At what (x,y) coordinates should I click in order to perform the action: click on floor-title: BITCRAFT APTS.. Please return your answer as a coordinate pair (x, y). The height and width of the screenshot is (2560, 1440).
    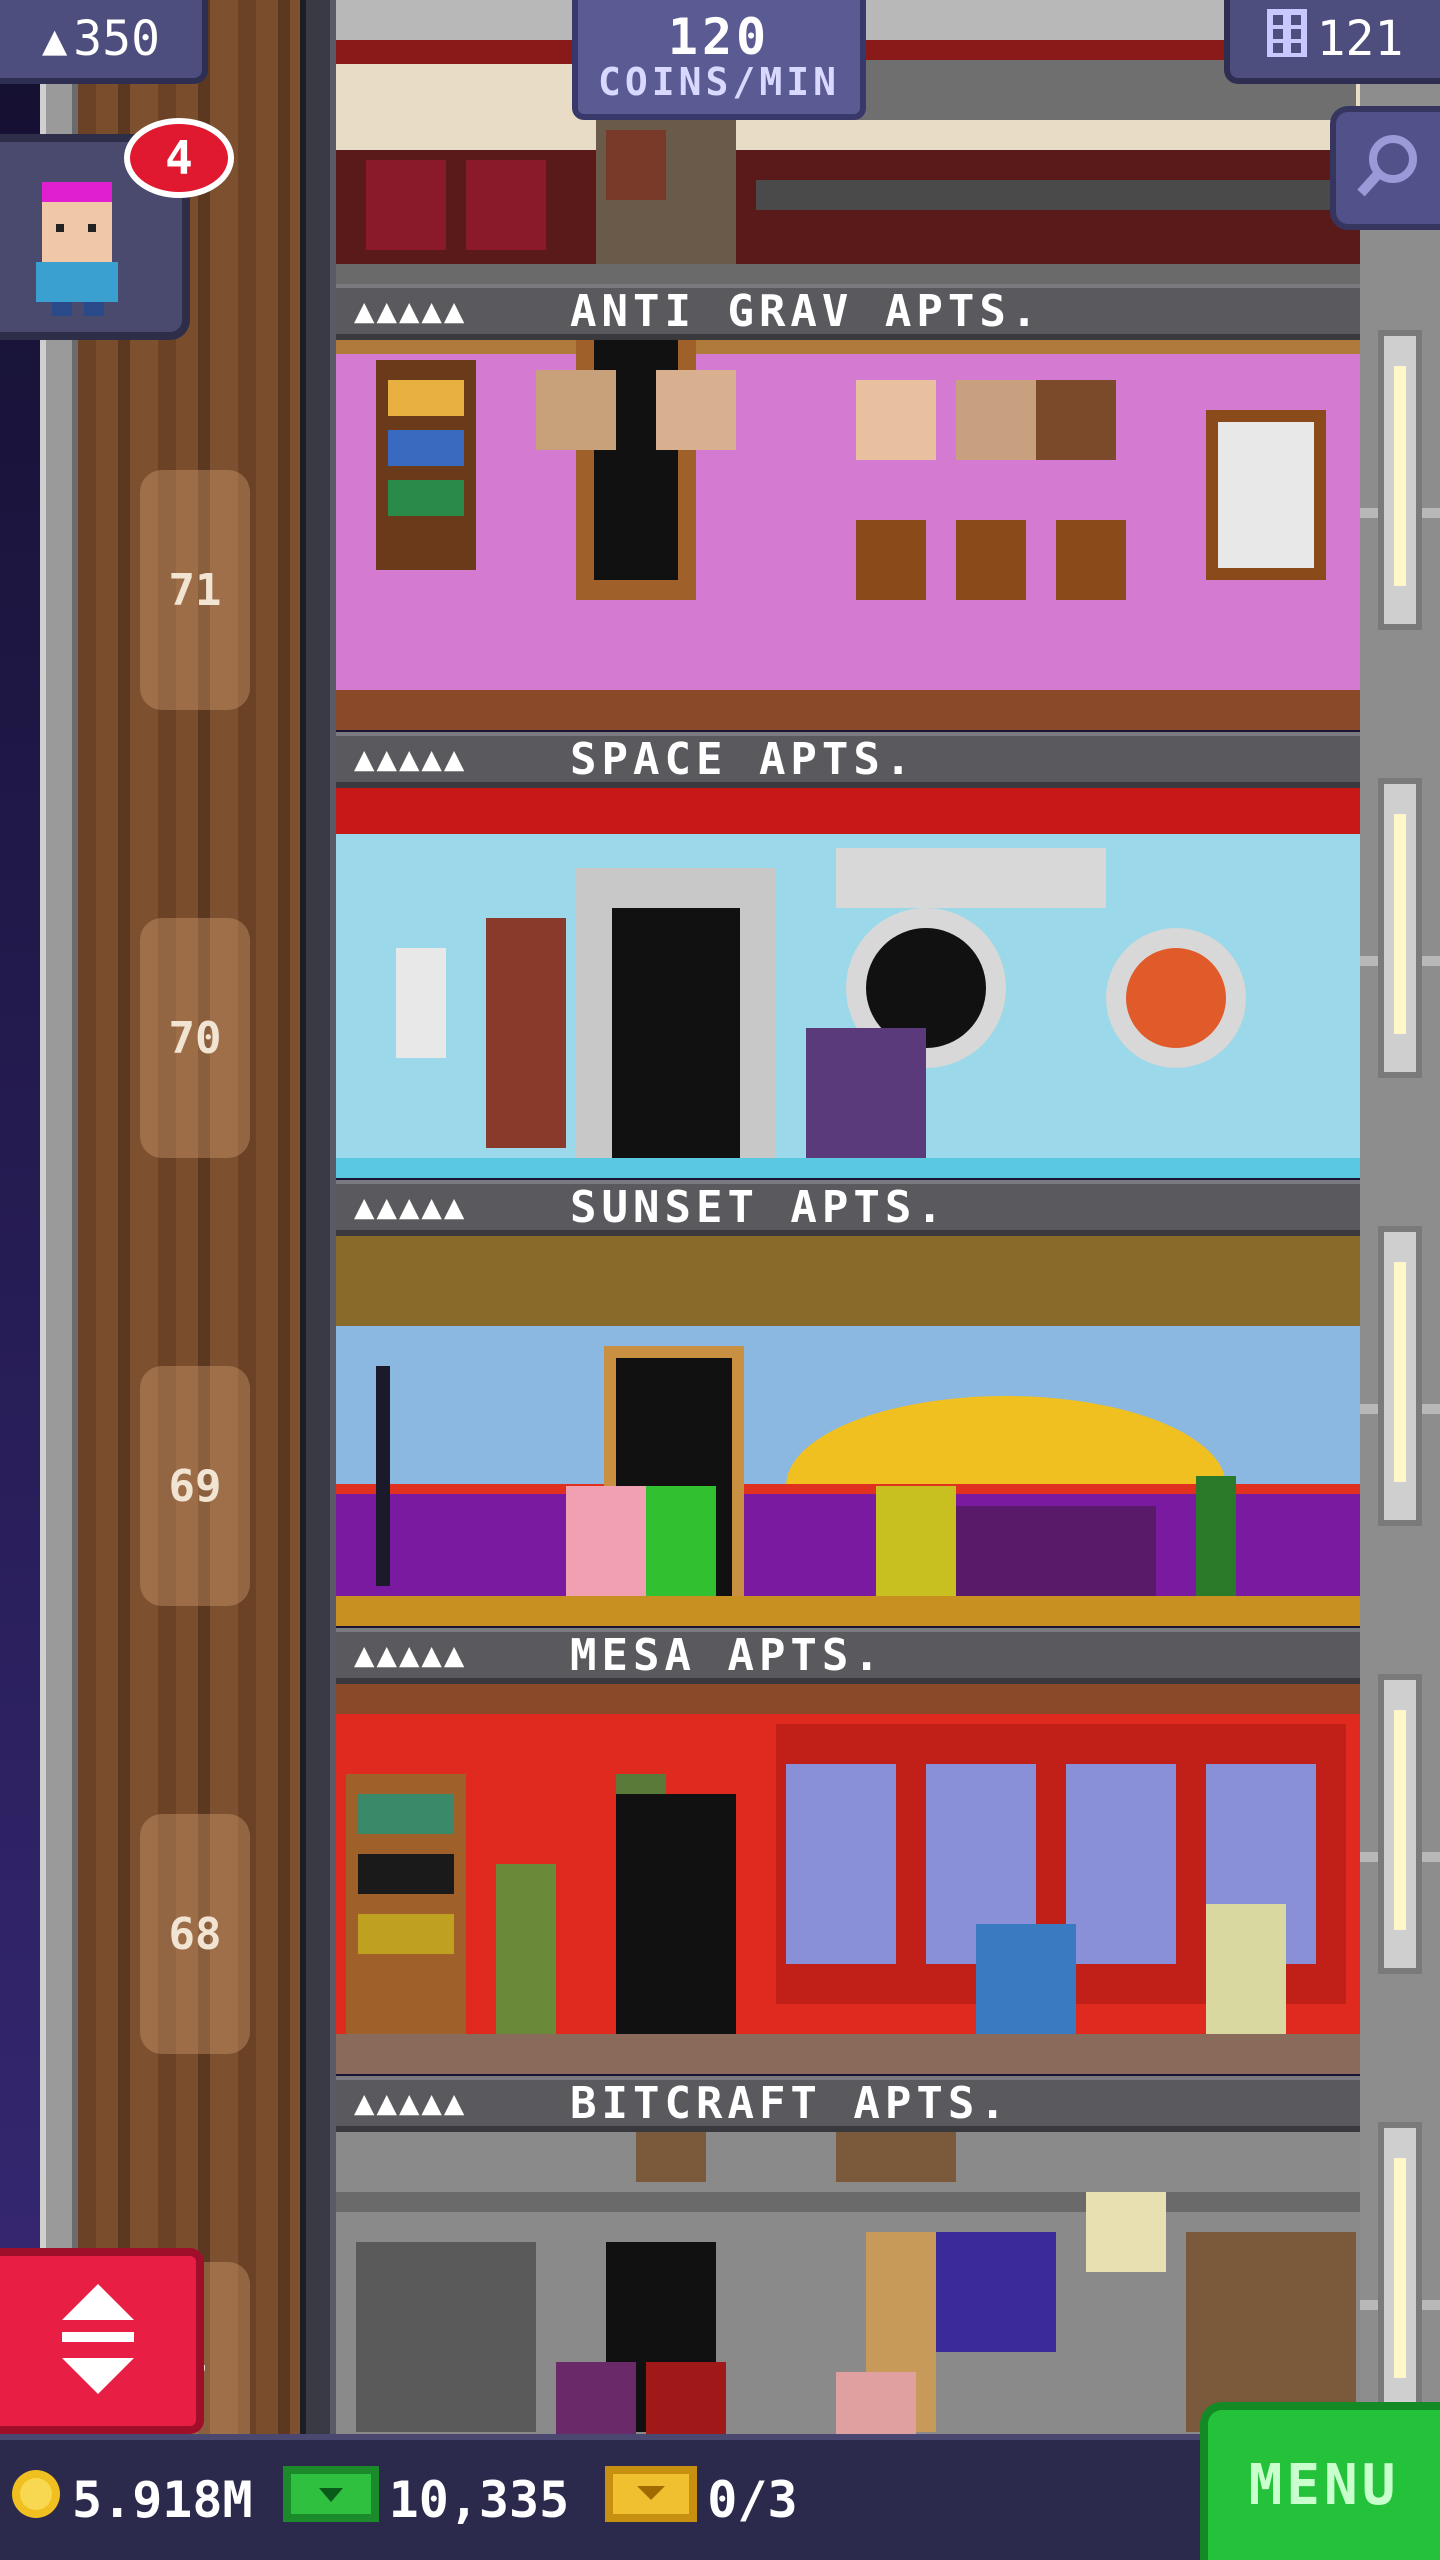
    Looking at the image, I should click on (790, 2103).